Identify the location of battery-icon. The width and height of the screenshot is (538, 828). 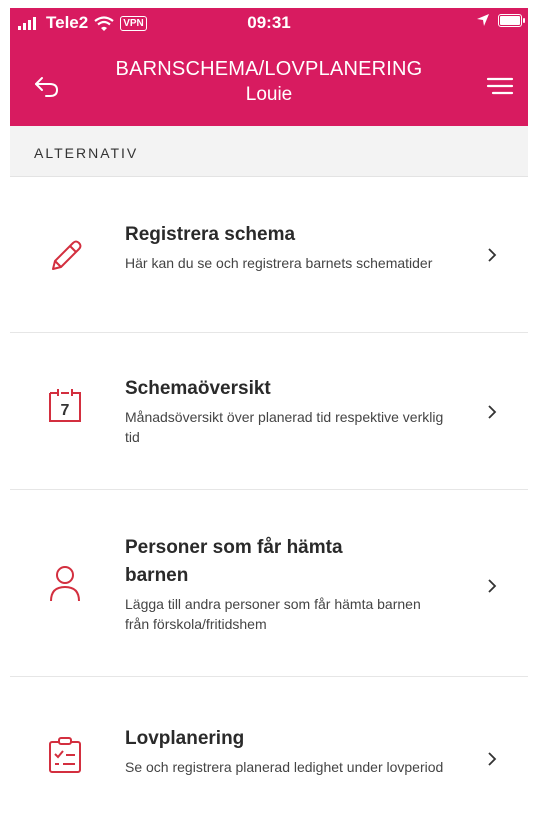
(511, 20).